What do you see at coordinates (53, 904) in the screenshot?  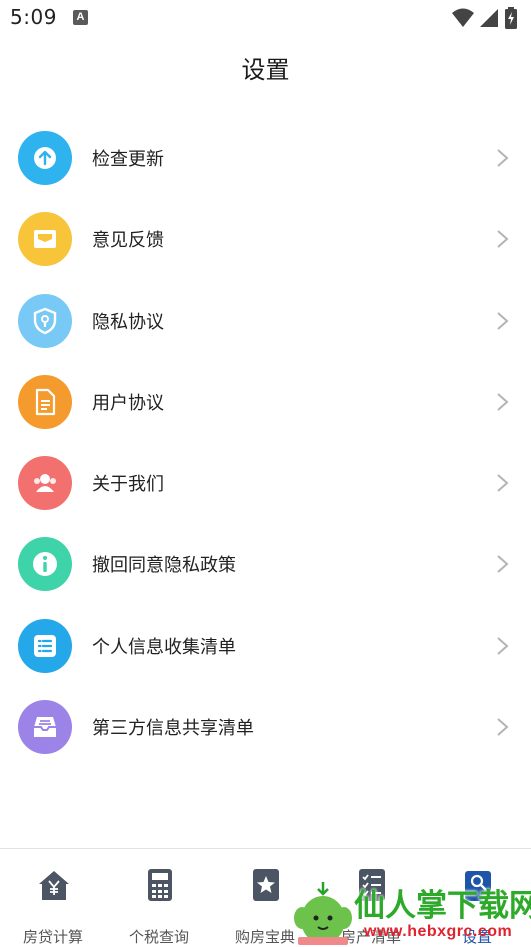 I see `tab-mortgage-calc: 房贷计算` at bounding box center [53, 904].